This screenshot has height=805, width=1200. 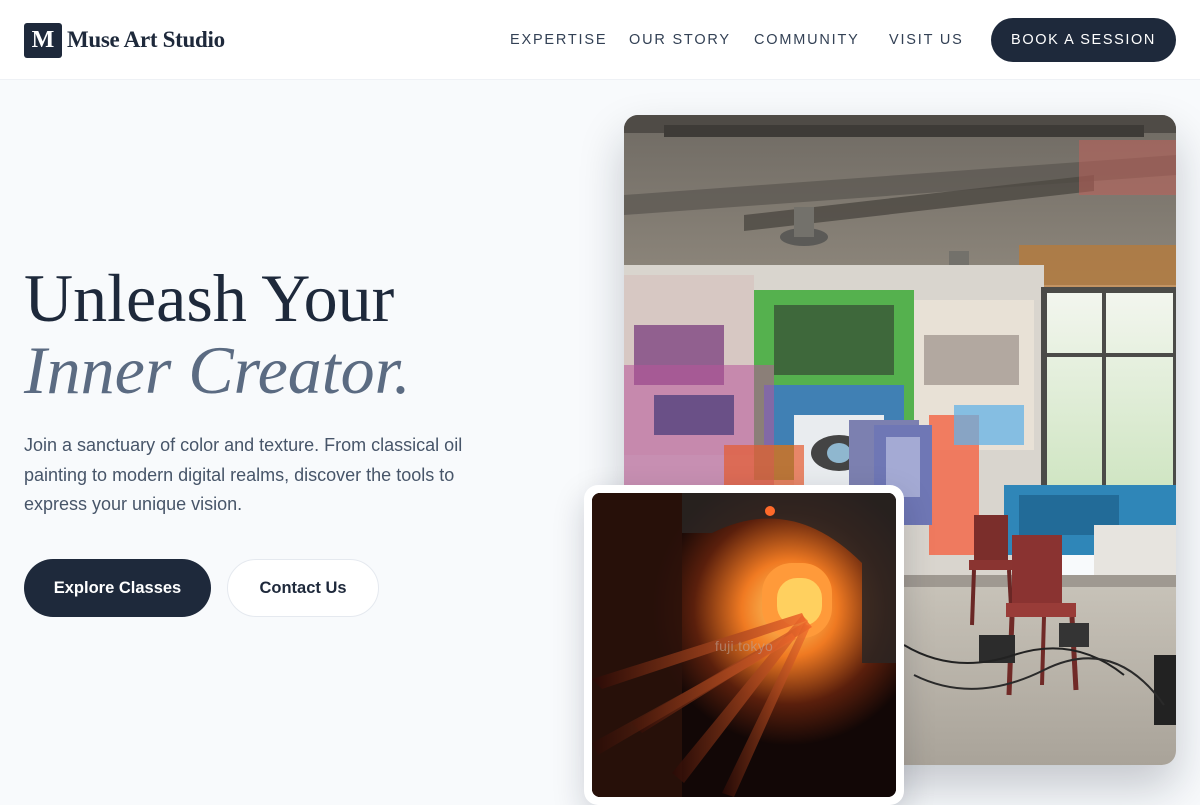 I want to click on logo-mark-icon: M, so click(x=43, y=40).